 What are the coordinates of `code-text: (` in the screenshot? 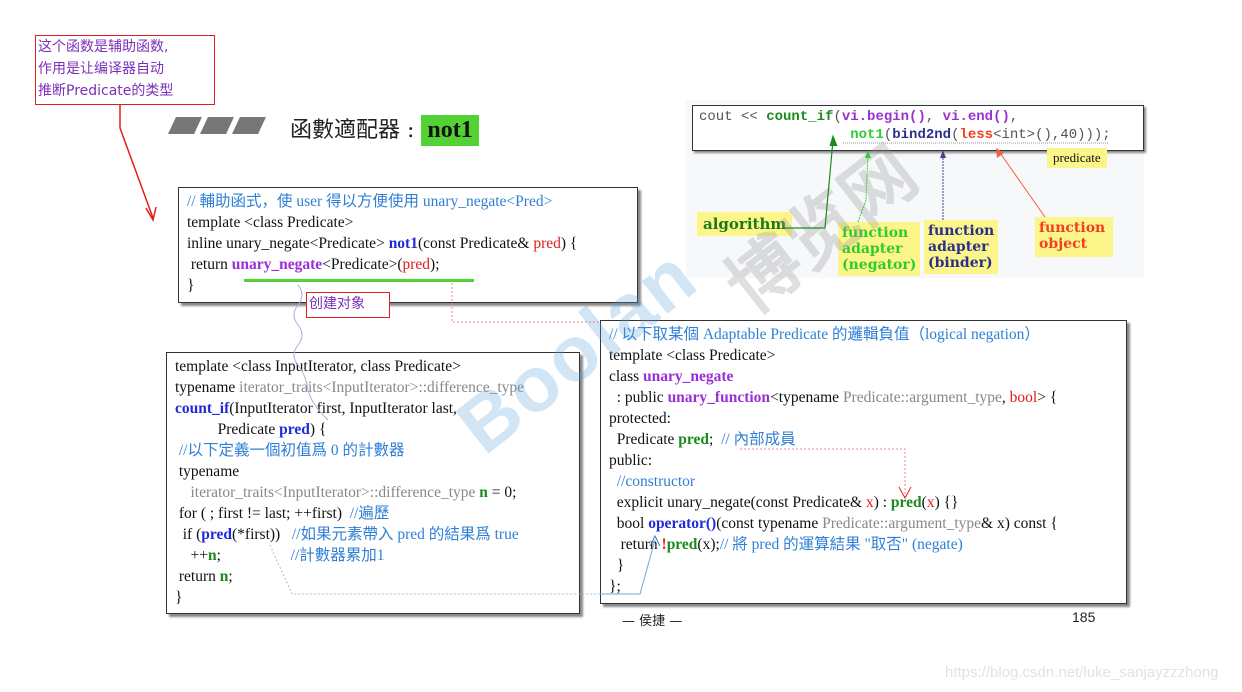 It's located at (837, 117).